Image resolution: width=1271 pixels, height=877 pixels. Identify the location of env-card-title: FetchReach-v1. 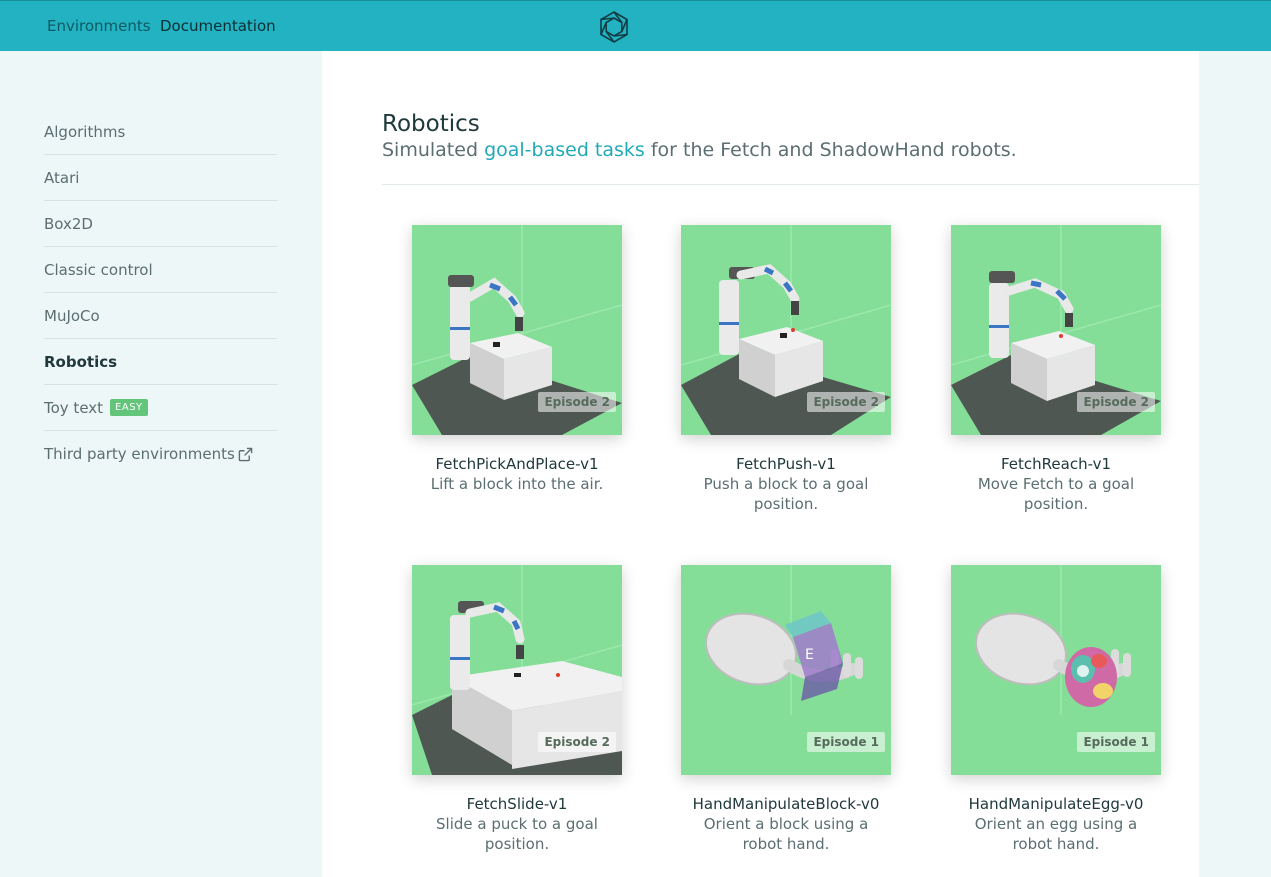
(1056, 464).